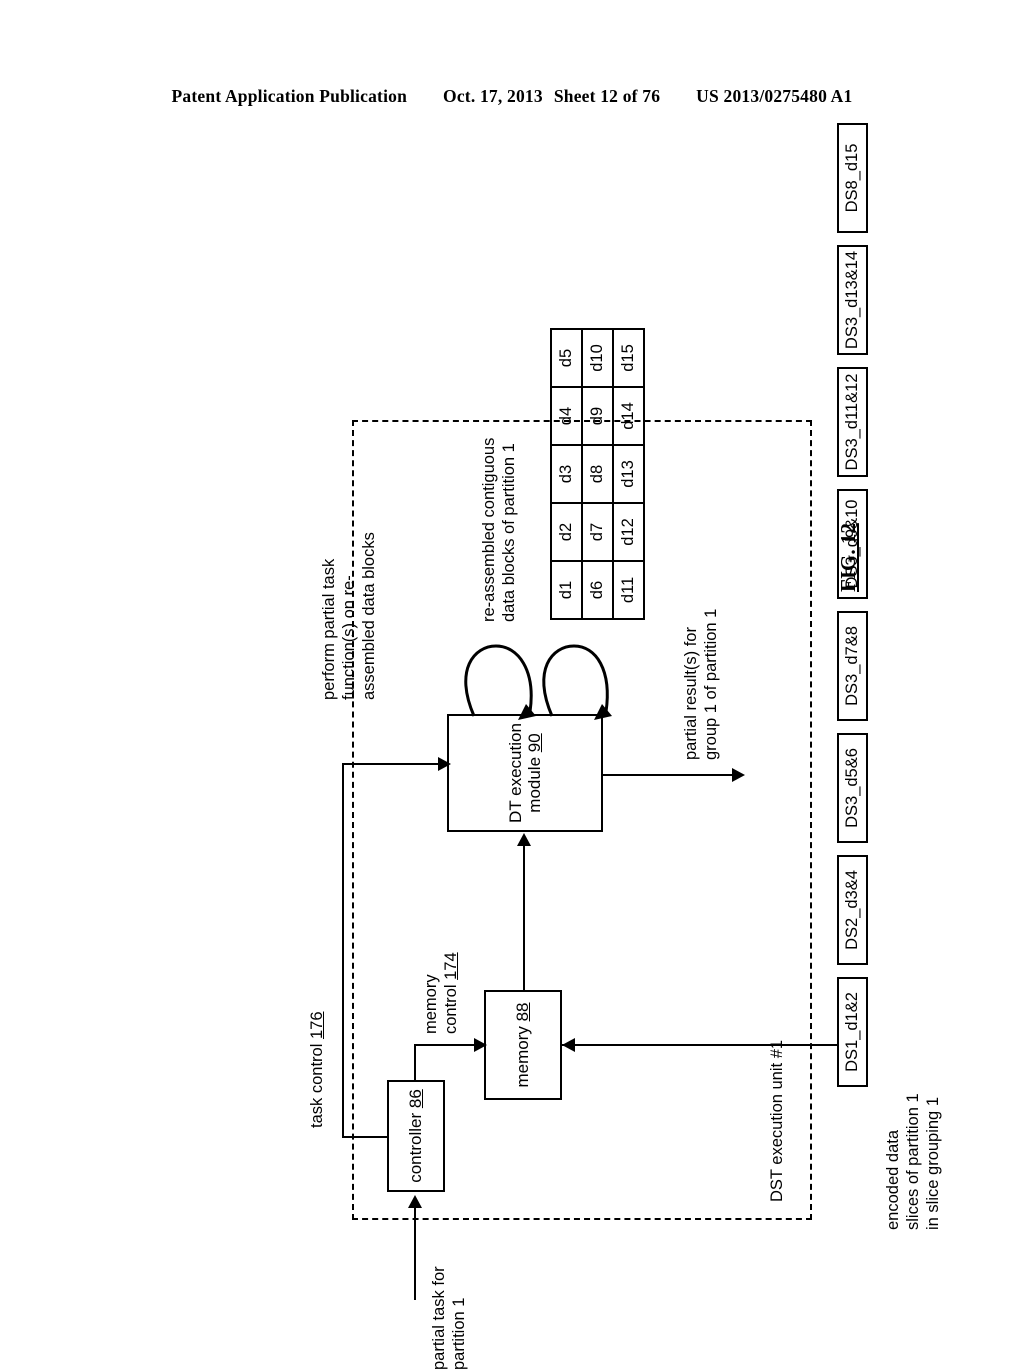 The width and height of the screenshot is (1024, 1370). I want to click on data-cell: d14, so click(628, 416).